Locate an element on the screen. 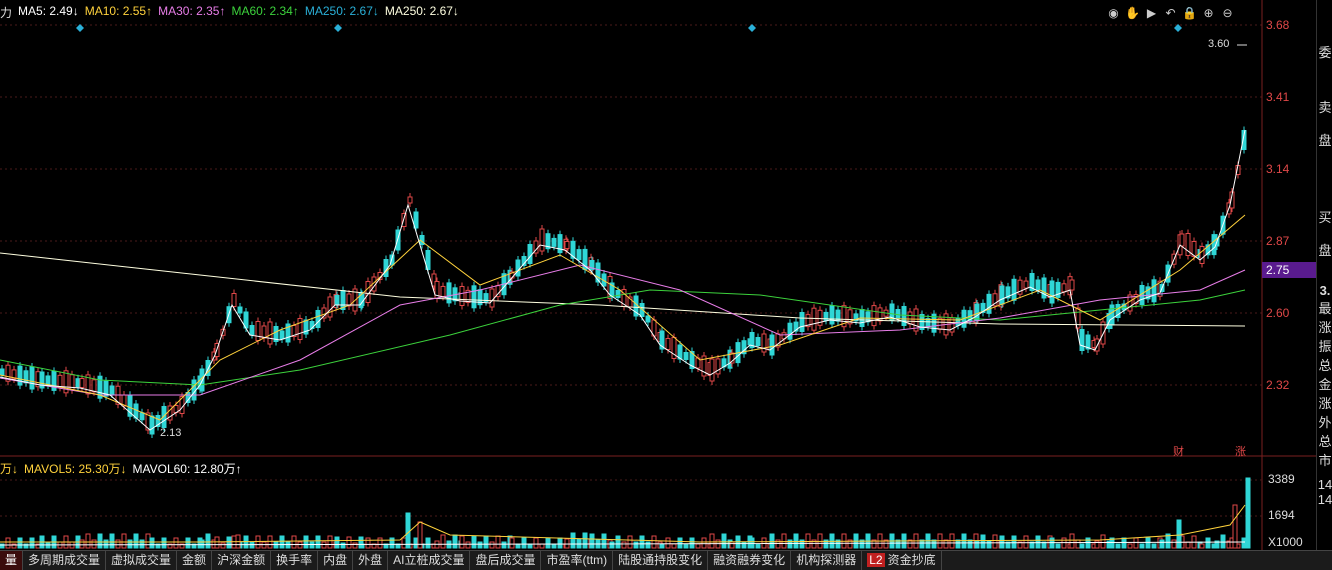 Image resolution: width=1332 pixels, height=570 pixels. tab-after-hours-volume: 盘后成交量 is located at coordinates (506, 560).